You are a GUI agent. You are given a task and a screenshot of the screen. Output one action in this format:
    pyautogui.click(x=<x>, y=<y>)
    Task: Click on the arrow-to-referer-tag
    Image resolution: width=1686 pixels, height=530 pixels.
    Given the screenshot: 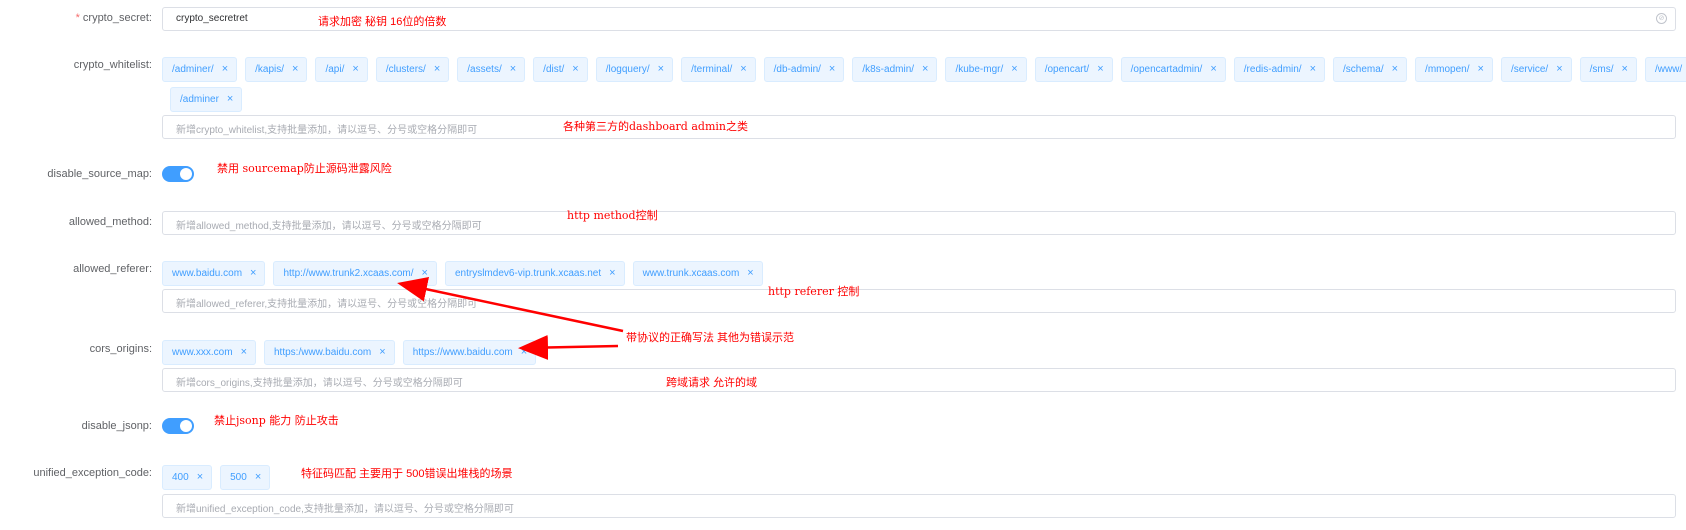 What is the action you would take?
    pyautogui.click(x=510, y=304)
    